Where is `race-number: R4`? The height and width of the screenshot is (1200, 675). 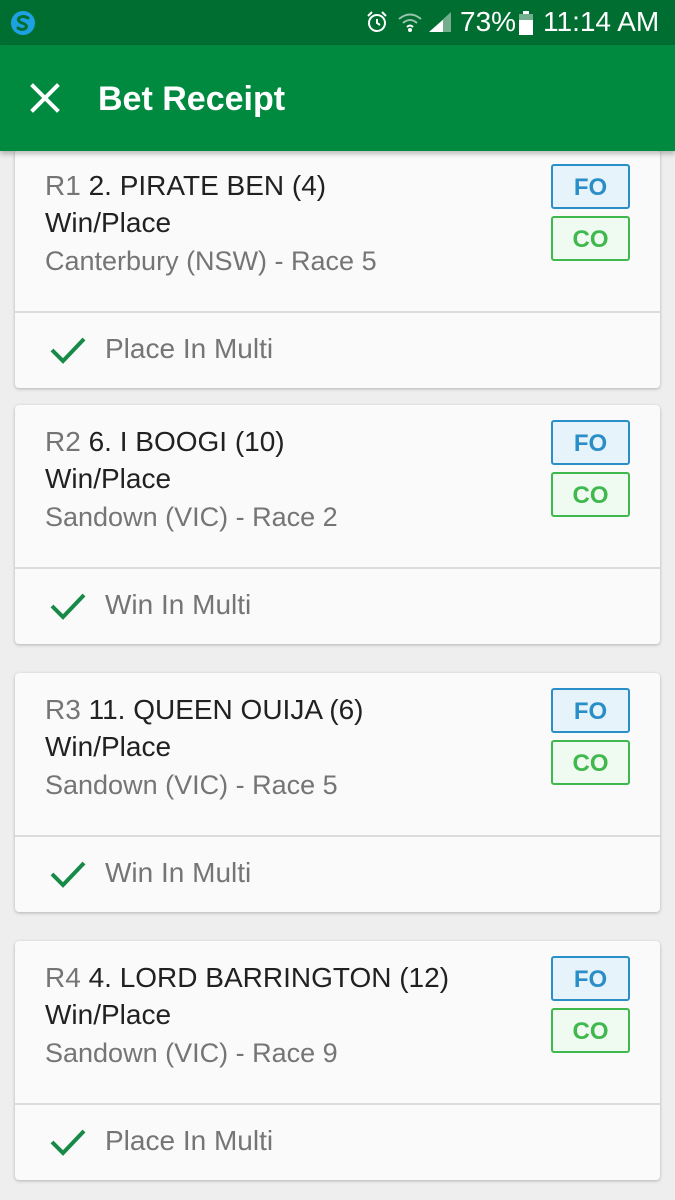
race-number: R4 is located at coordinates (63, 977).